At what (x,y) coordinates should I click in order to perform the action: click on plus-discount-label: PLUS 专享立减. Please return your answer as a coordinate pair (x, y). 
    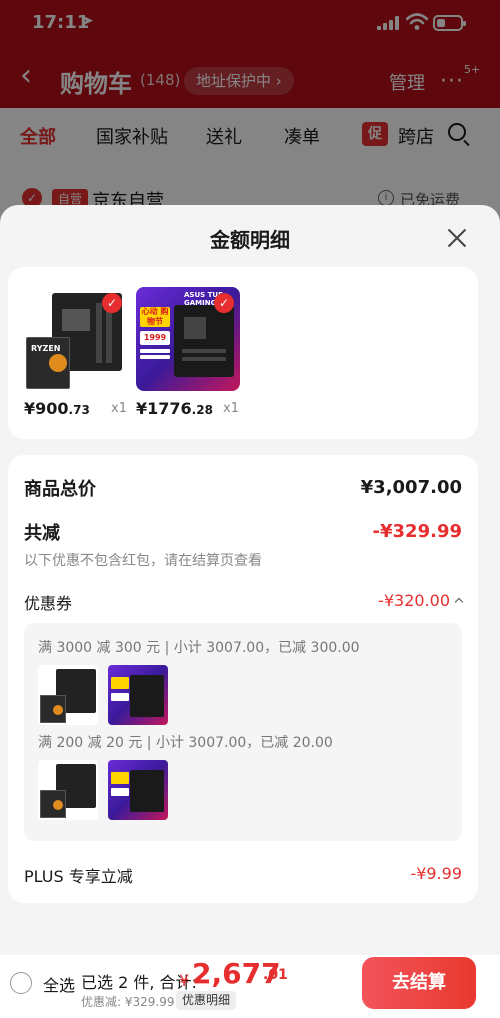
    Looking at the image, I should click on (78, 876).